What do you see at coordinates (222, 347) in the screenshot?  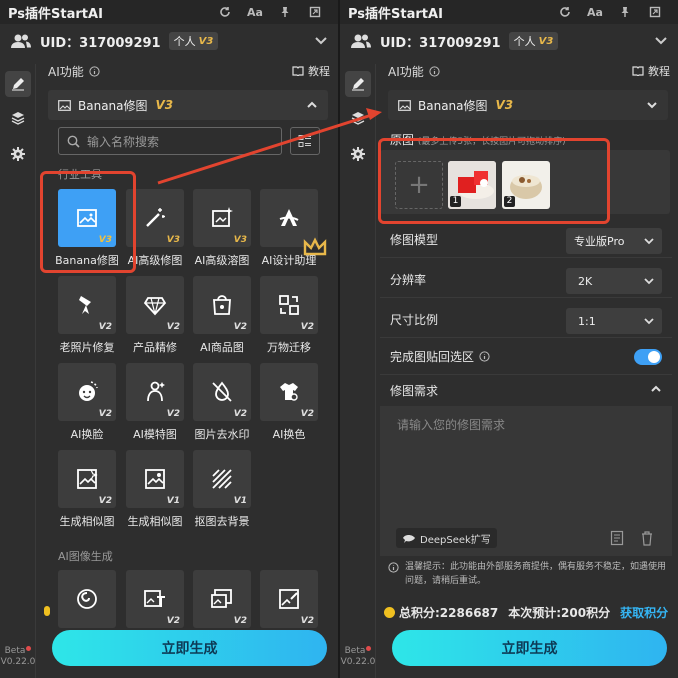 I see `tool-label: AI商品图` at bounding box center [222, 347].